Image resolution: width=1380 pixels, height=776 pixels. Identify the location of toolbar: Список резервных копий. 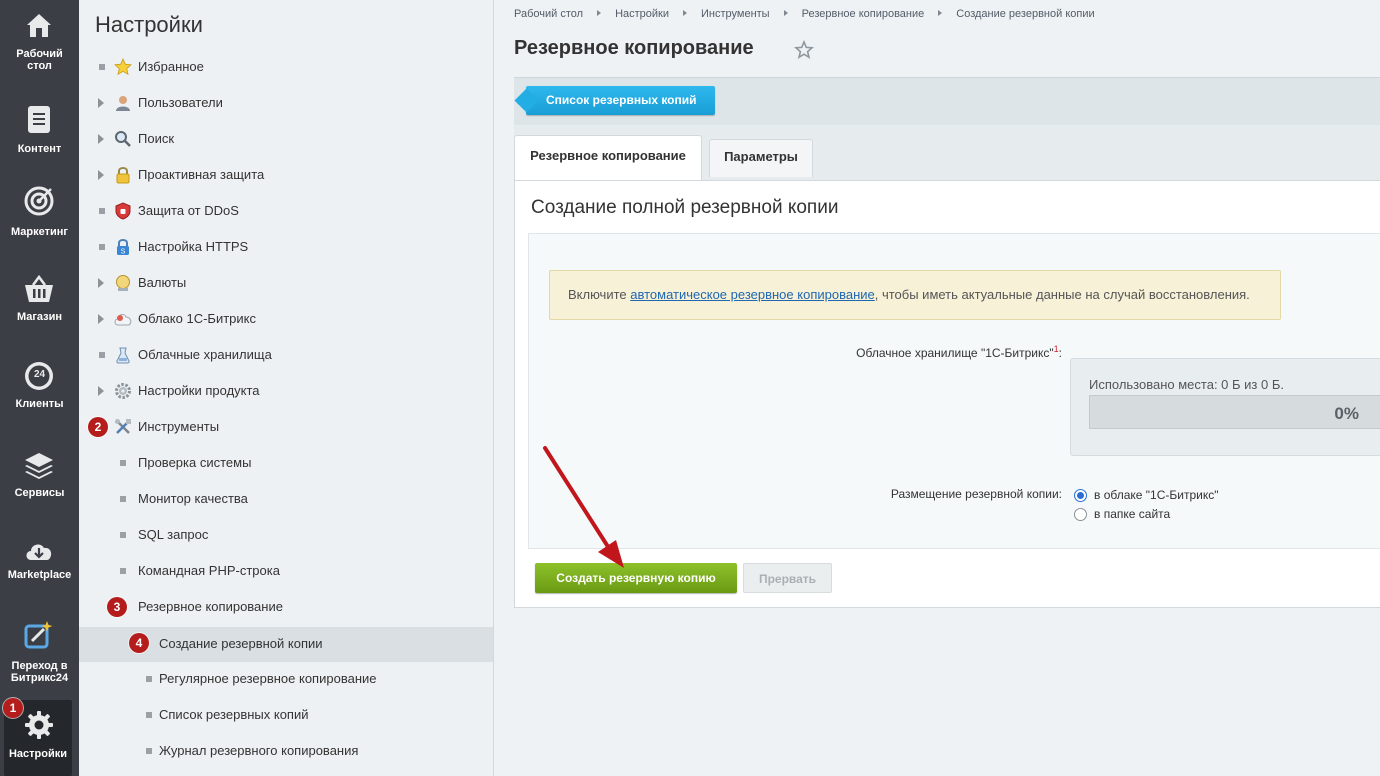
(947, 101).